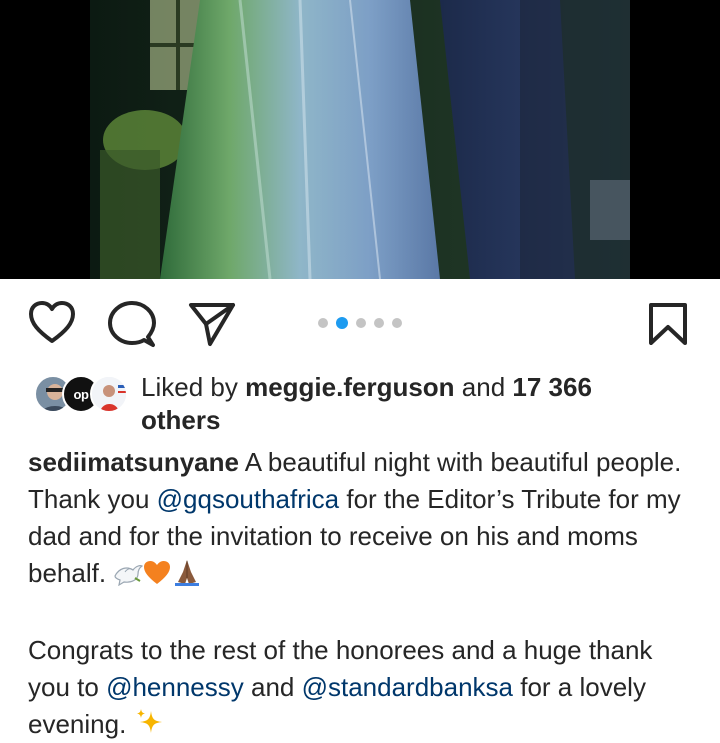 This screenshot has height=743, width=720. I want to click on like-button, so click(52, 323).